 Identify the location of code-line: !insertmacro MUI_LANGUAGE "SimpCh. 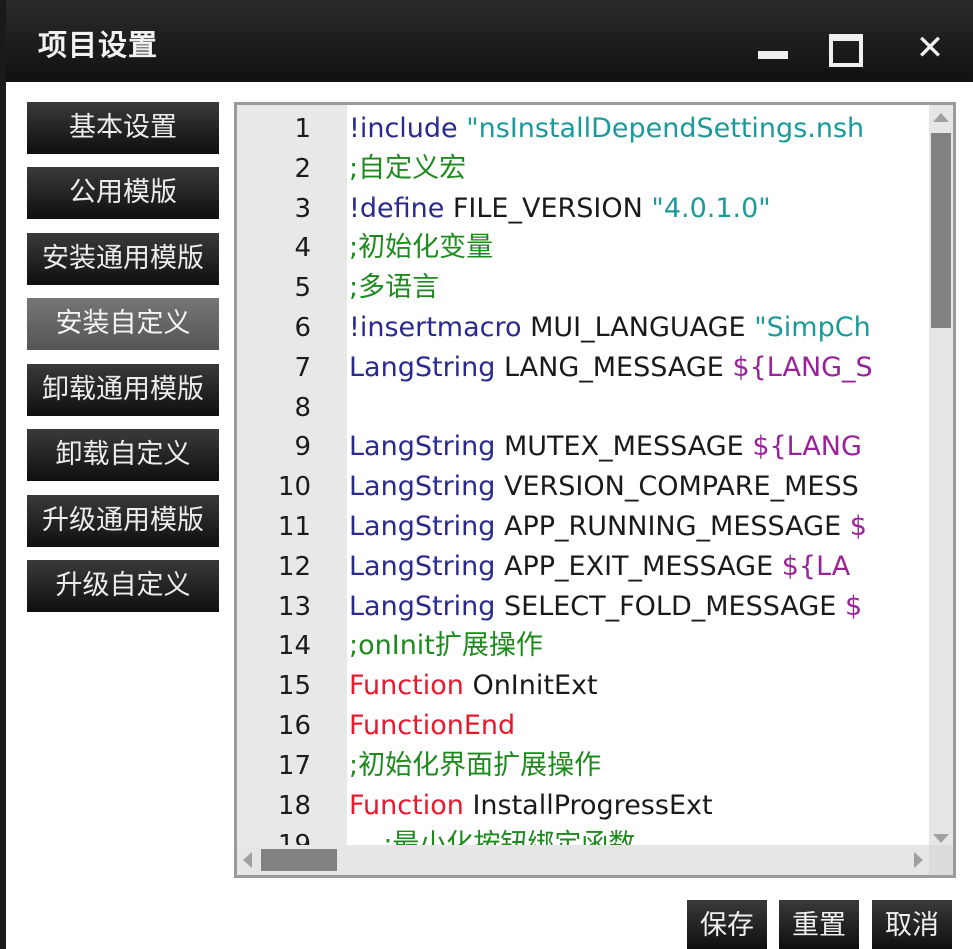
(610, 328).